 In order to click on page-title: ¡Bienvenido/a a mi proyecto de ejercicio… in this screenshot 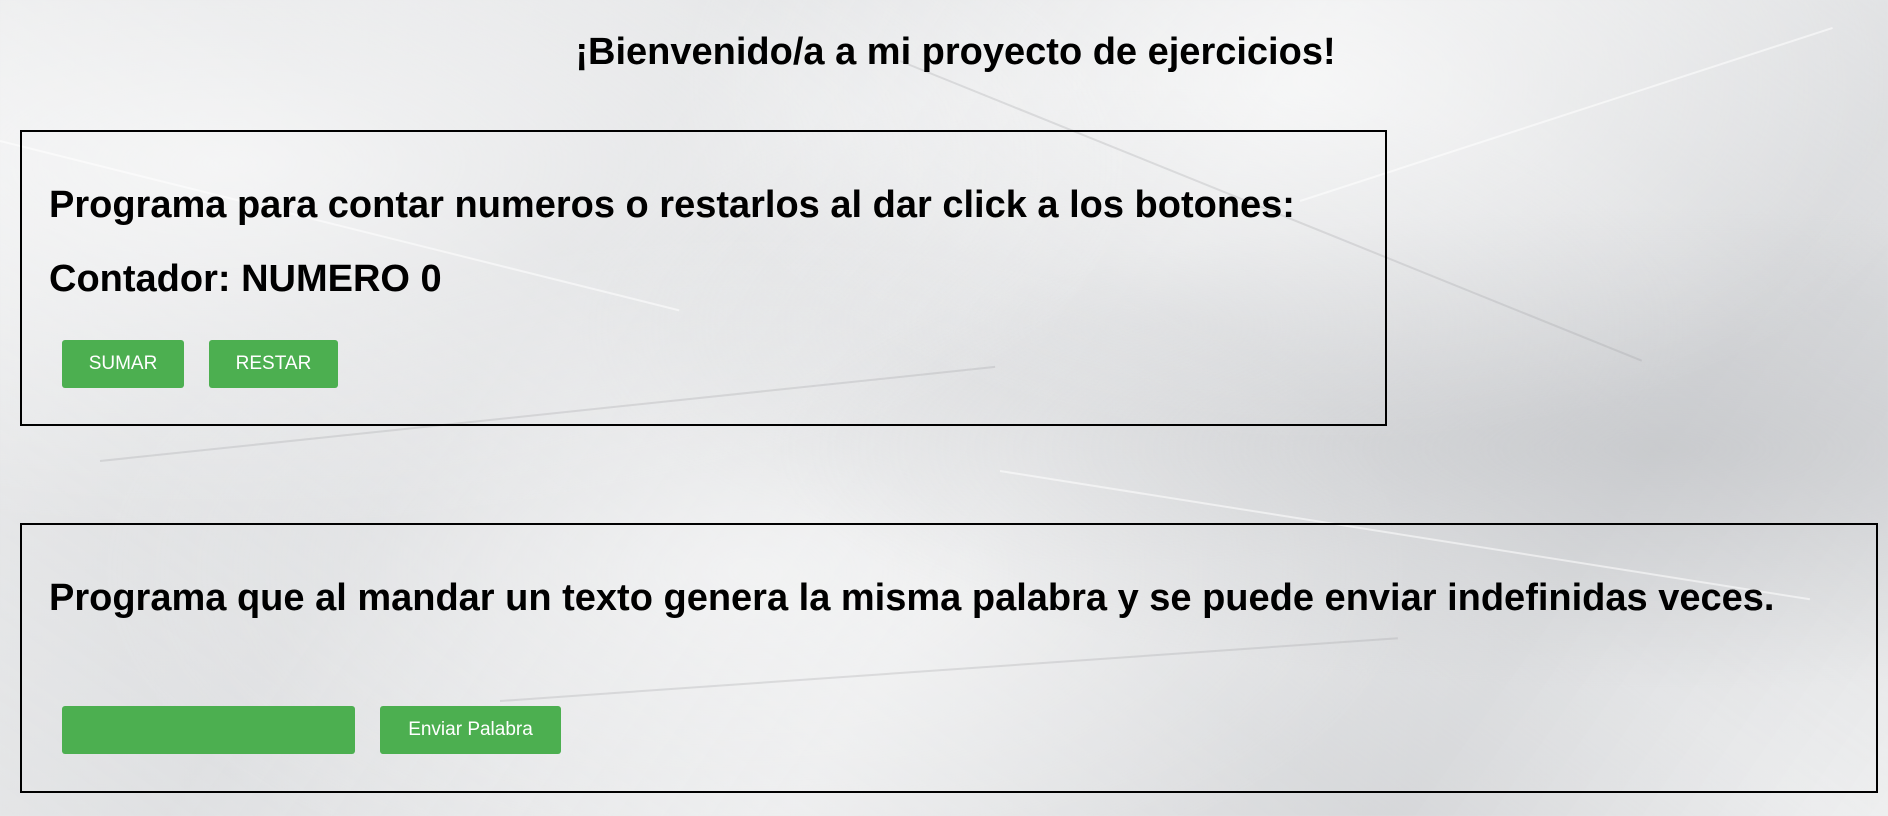, I will do `click(955, 52)`.